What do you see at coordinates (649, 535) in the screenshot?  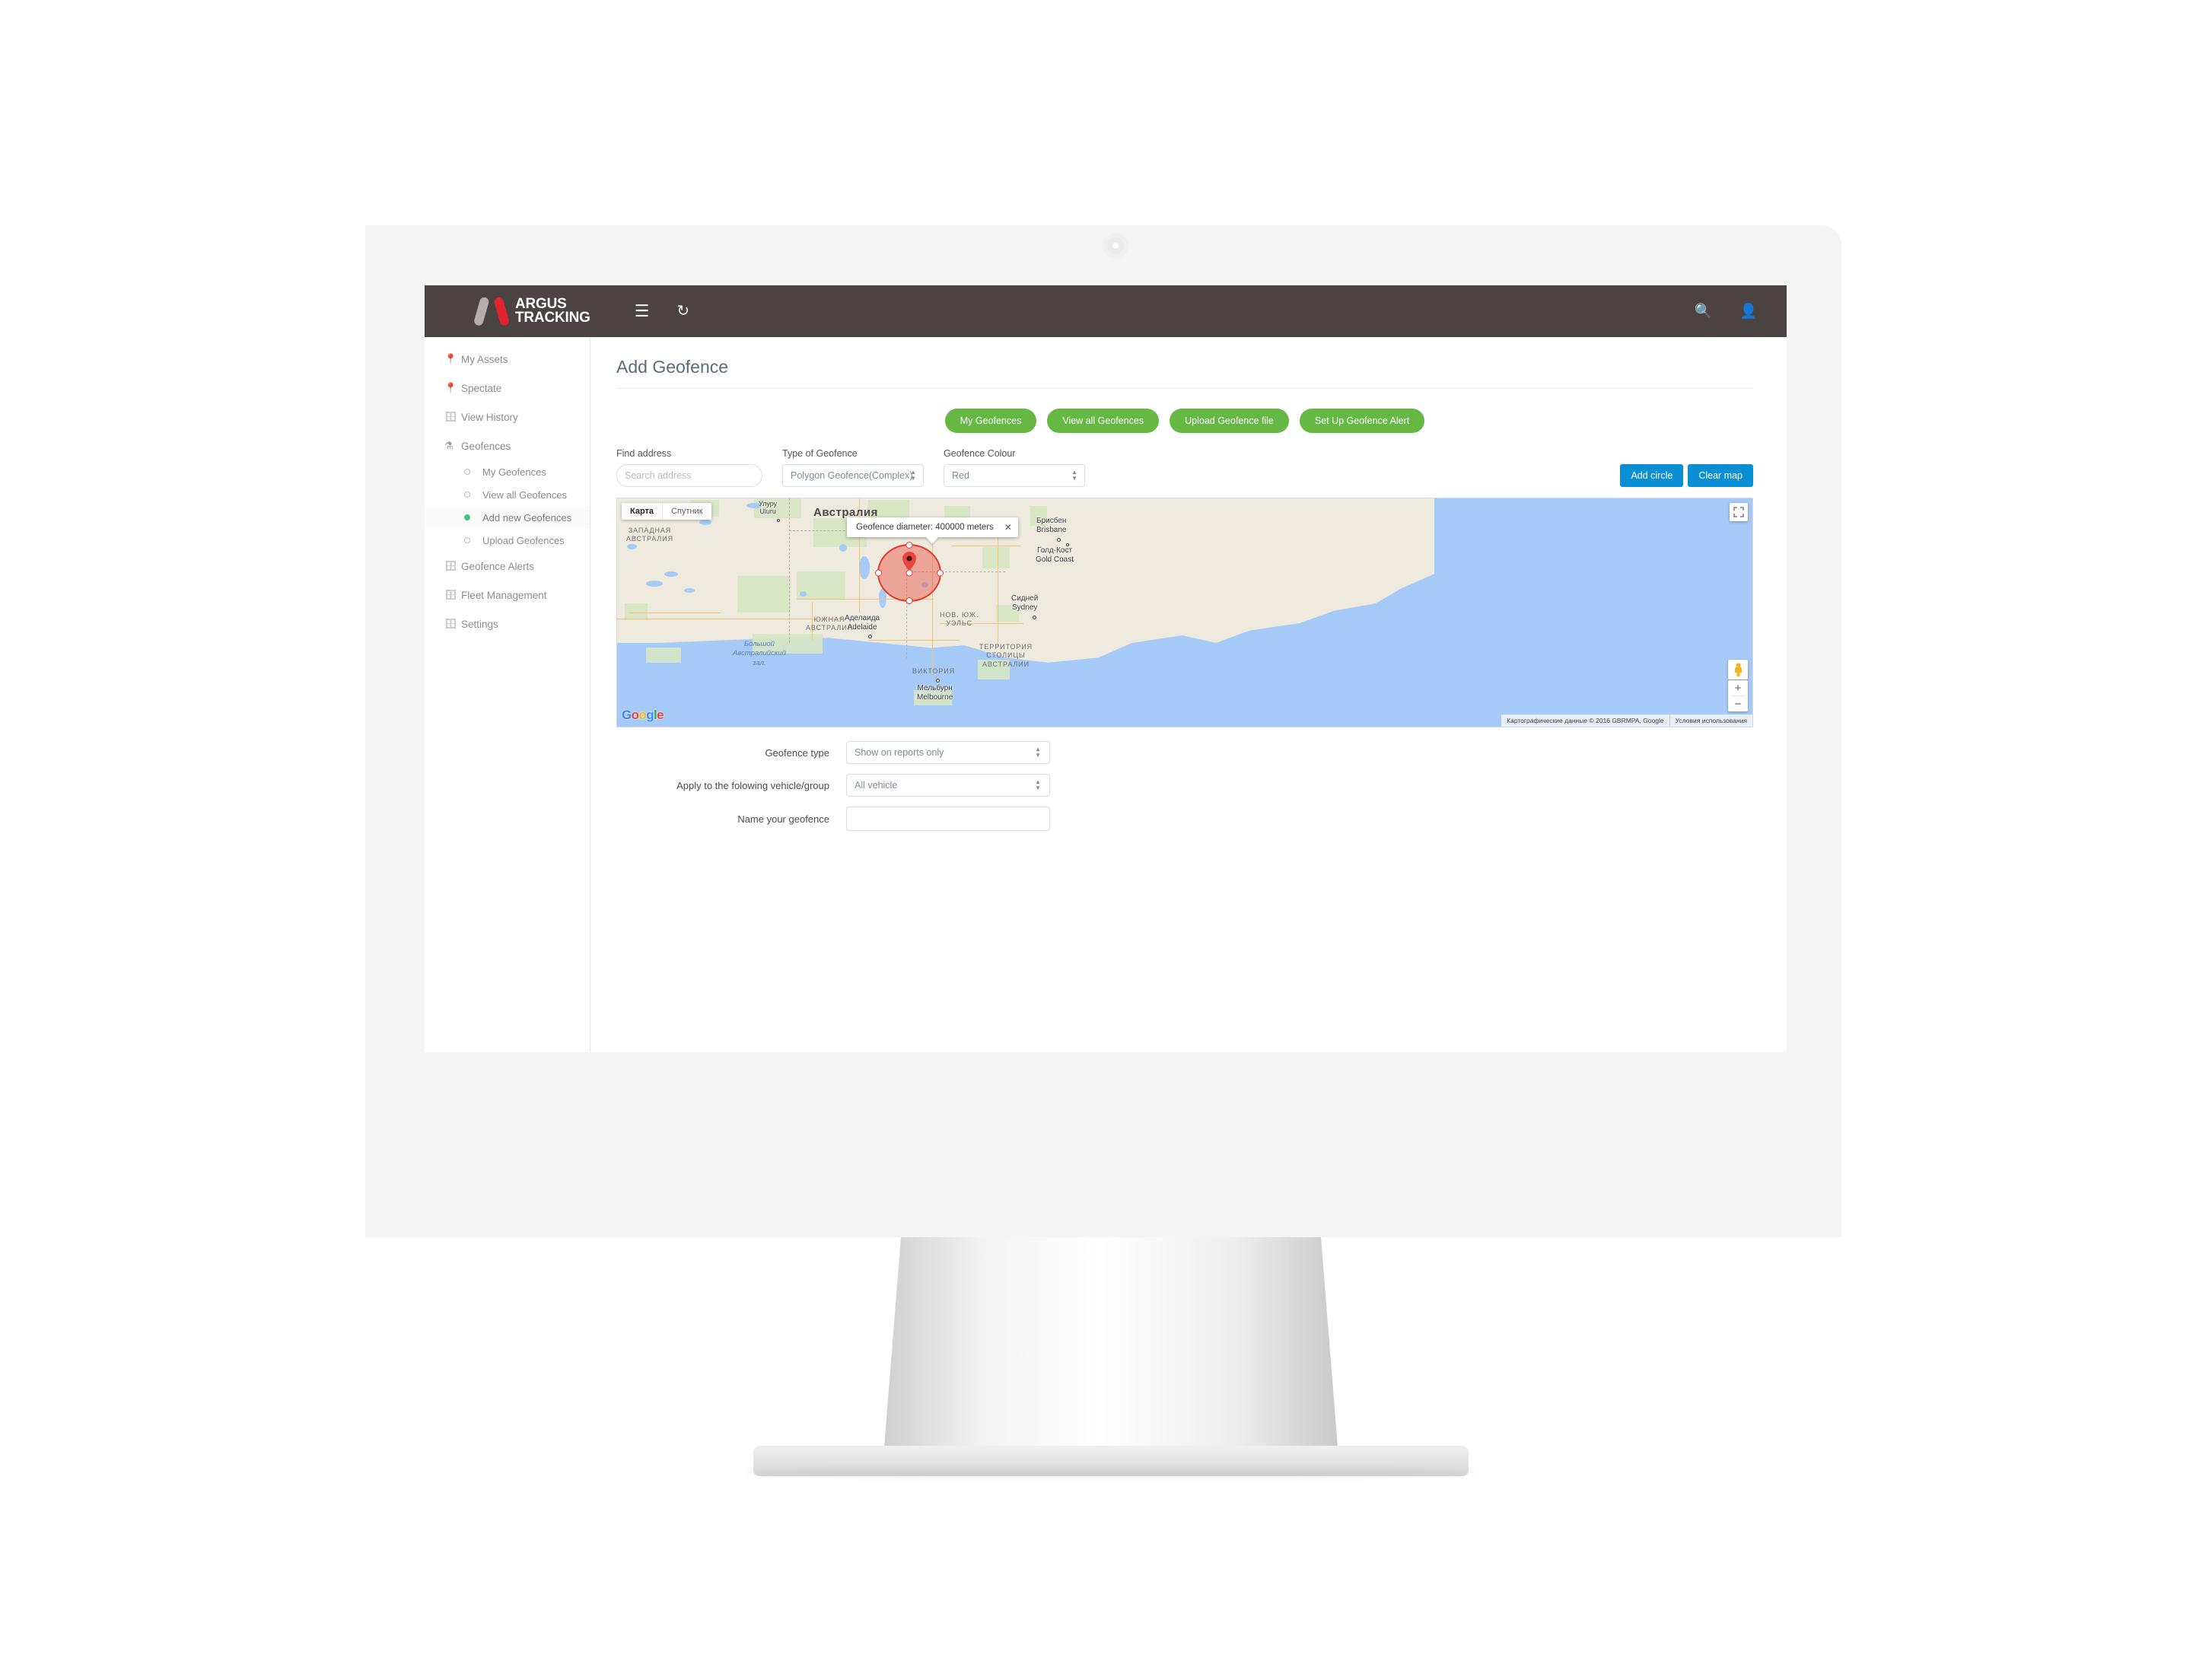 I see `map-region-label: ЗАПАДНАЯ АВСТРАЛИЯ` at bounding box center [649, 535].